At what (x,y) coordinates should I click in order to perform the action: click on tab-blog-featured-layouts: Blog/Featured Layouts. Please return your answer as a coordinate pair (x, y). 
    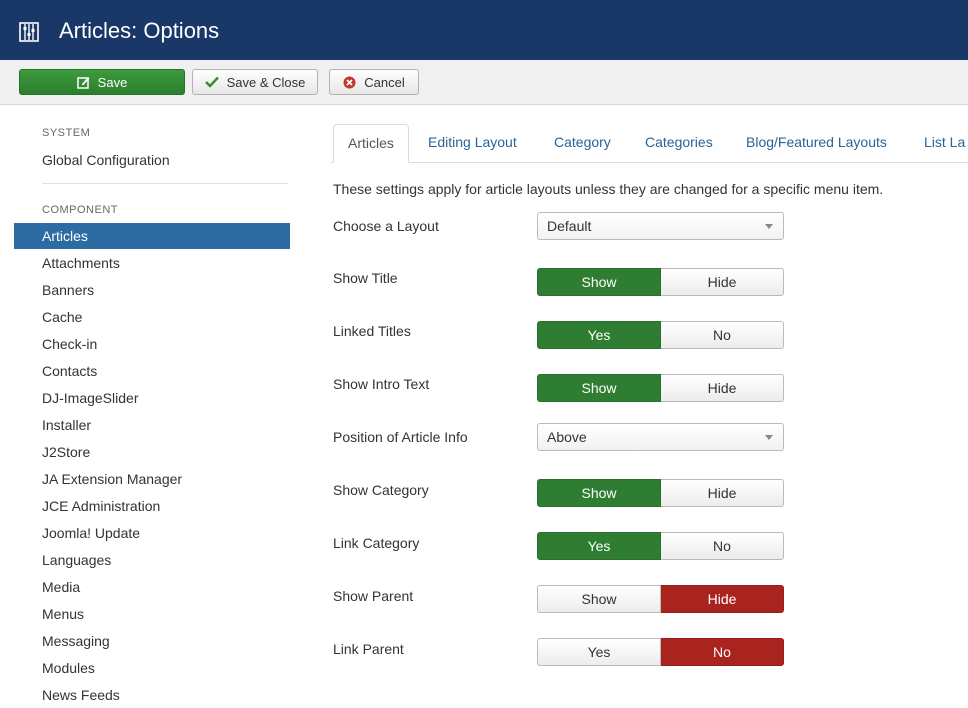
    Looking at the image, I should click on (816, 143).